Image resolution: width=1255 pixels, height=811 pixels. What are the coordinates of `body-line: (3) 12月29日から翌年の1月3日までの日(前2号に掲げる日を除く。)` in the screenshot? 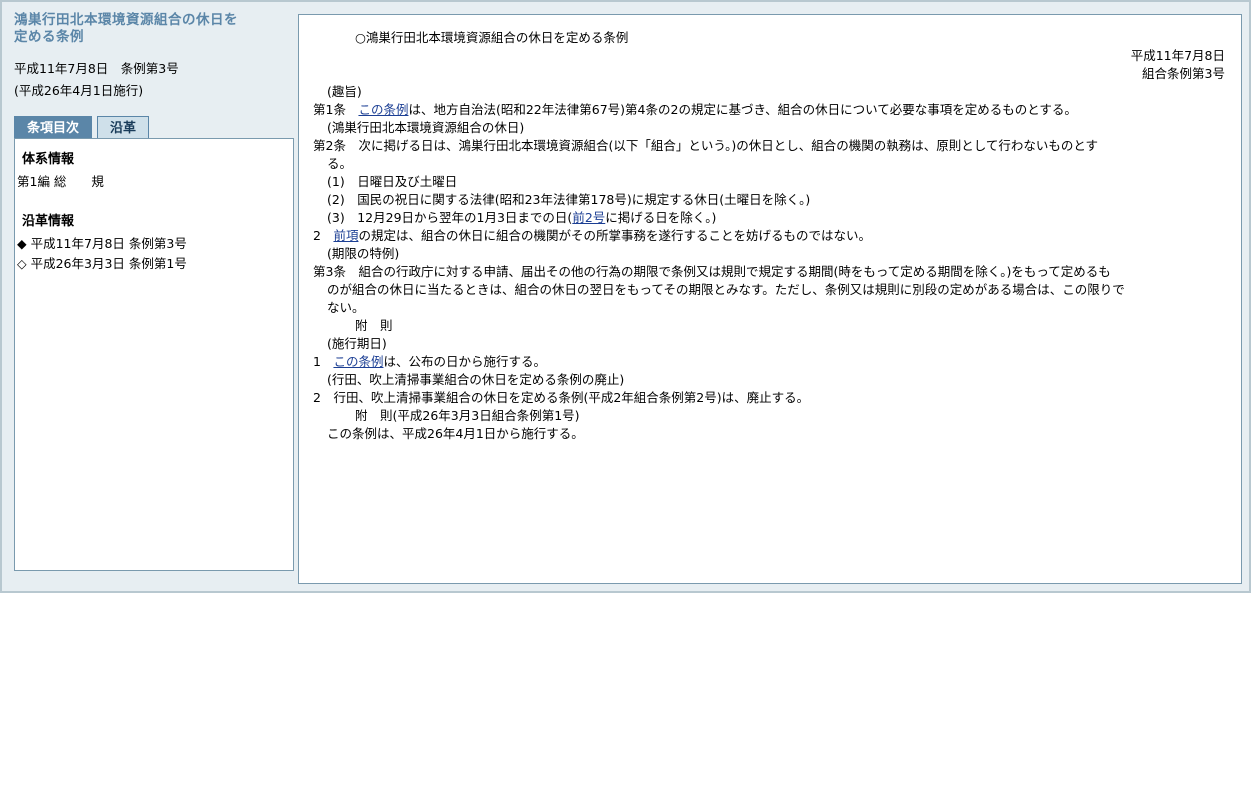 It's located at (784, 218).